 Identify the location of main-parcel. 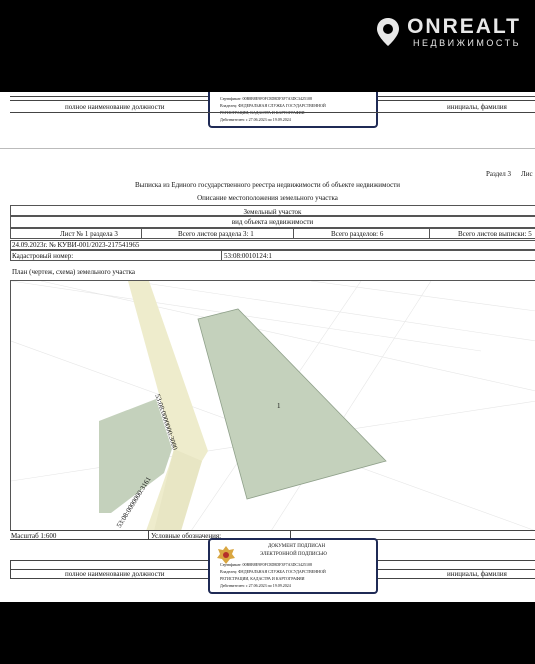
(292, 404).